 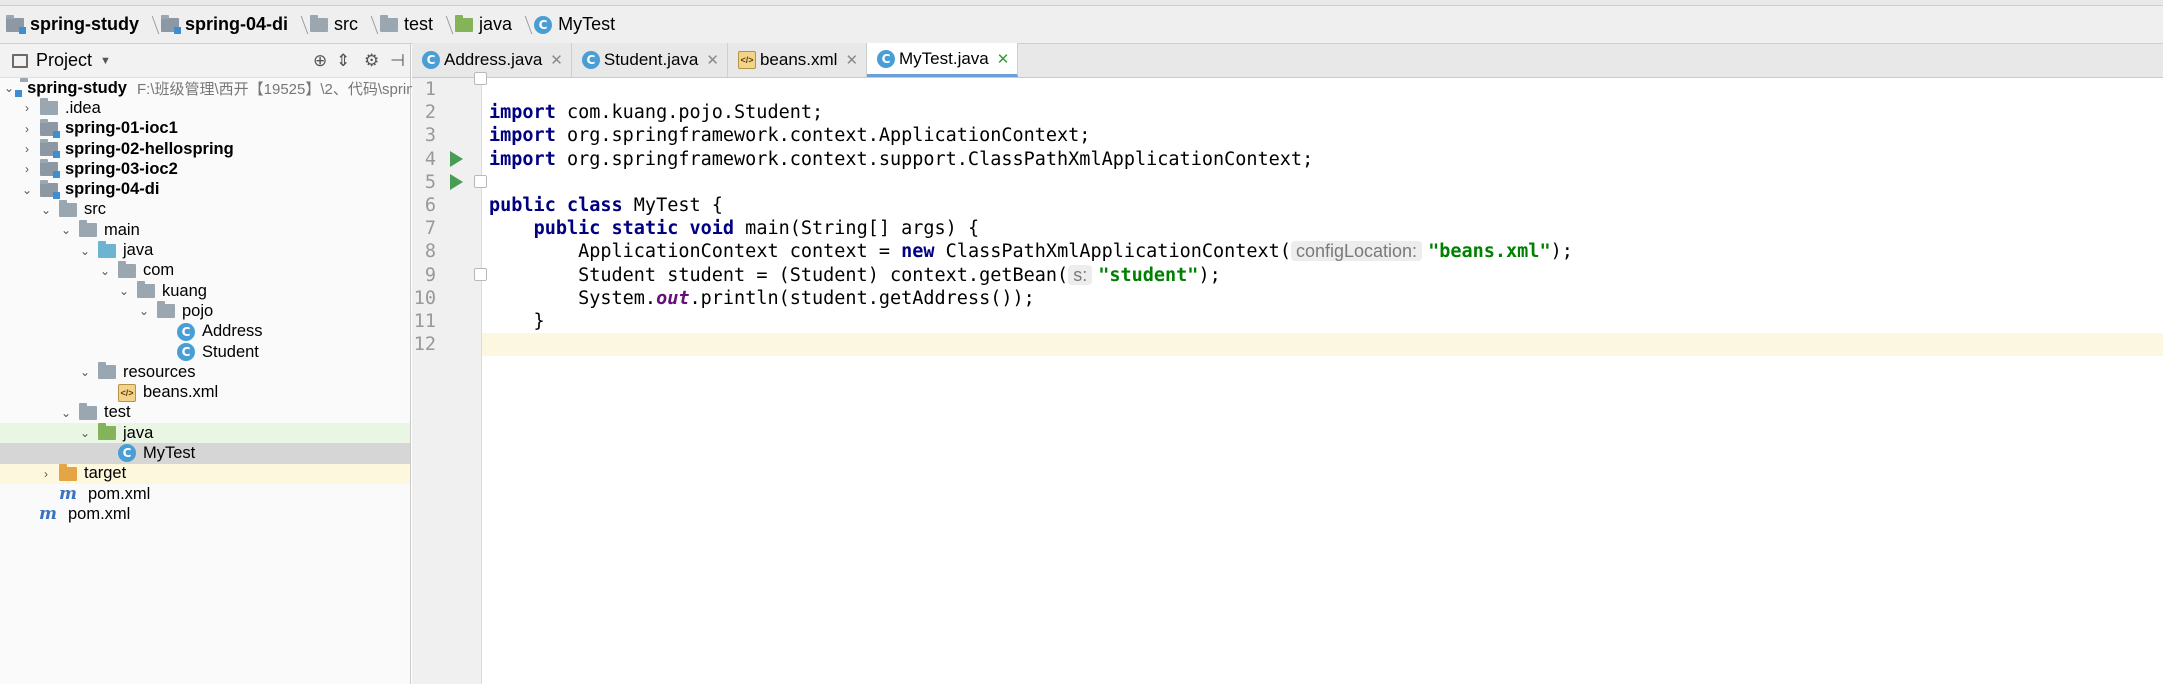 What do you see at coordinates (205, 514) in the screenshot?
I see `tree-item-root-pom-xml: m pom.xml` at bounding box center [205, 514].